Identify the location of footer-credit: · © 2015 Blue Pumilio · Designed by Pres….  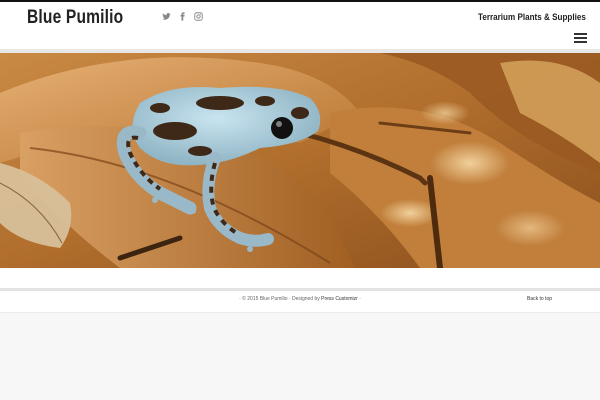
(300, 299).